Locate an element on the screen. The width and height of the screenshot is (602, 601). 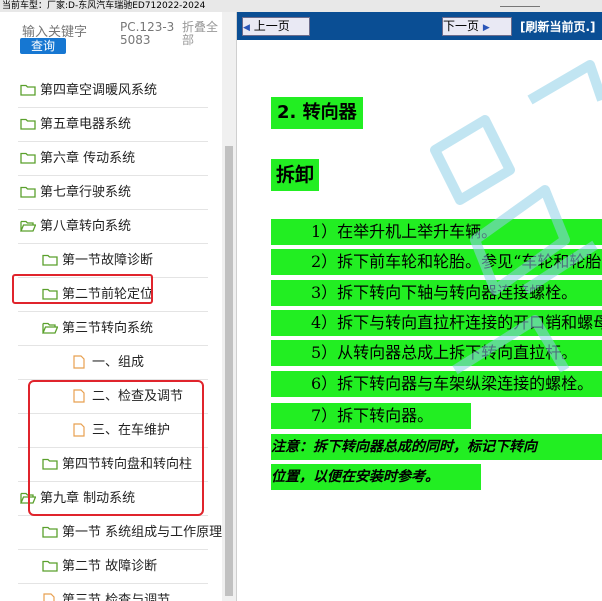
procedure-step: 6）拆下转向器与车架纵梁连接的螺栓。 is located at coordinates (436, 384).